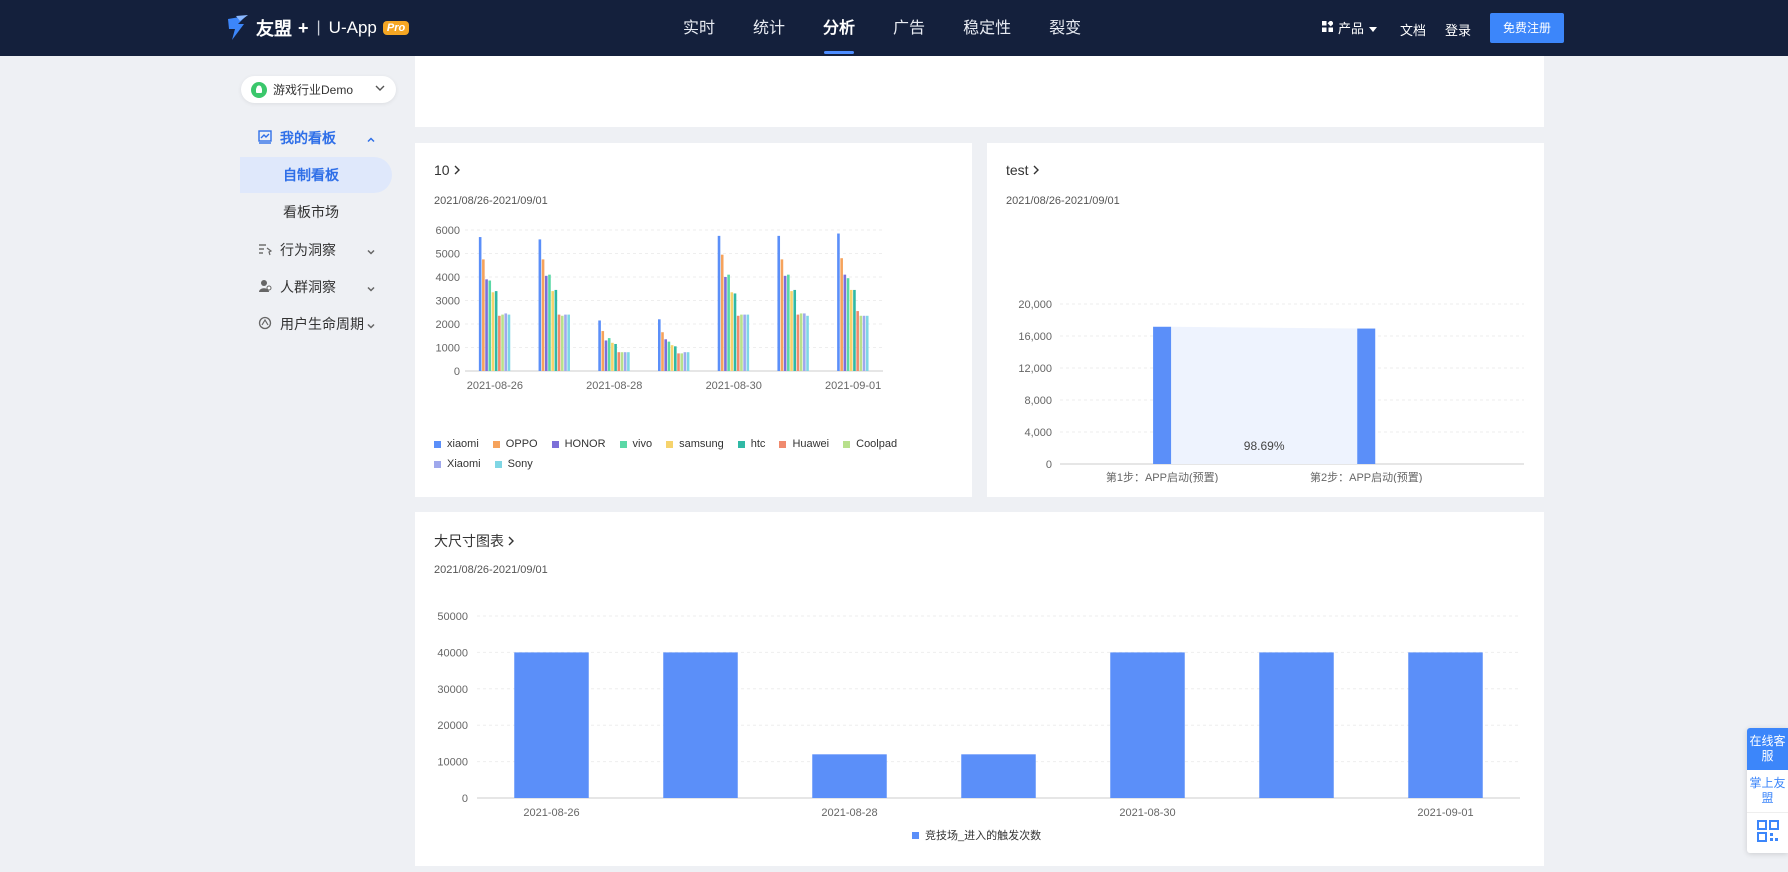 The width and height of the screenshot is (1788, 872). What do you see at coordinates (316, 175) in the screenshot?
I see `sidebar-item-custom-dashboard: 自制看板` at bounding box center [316, 175].